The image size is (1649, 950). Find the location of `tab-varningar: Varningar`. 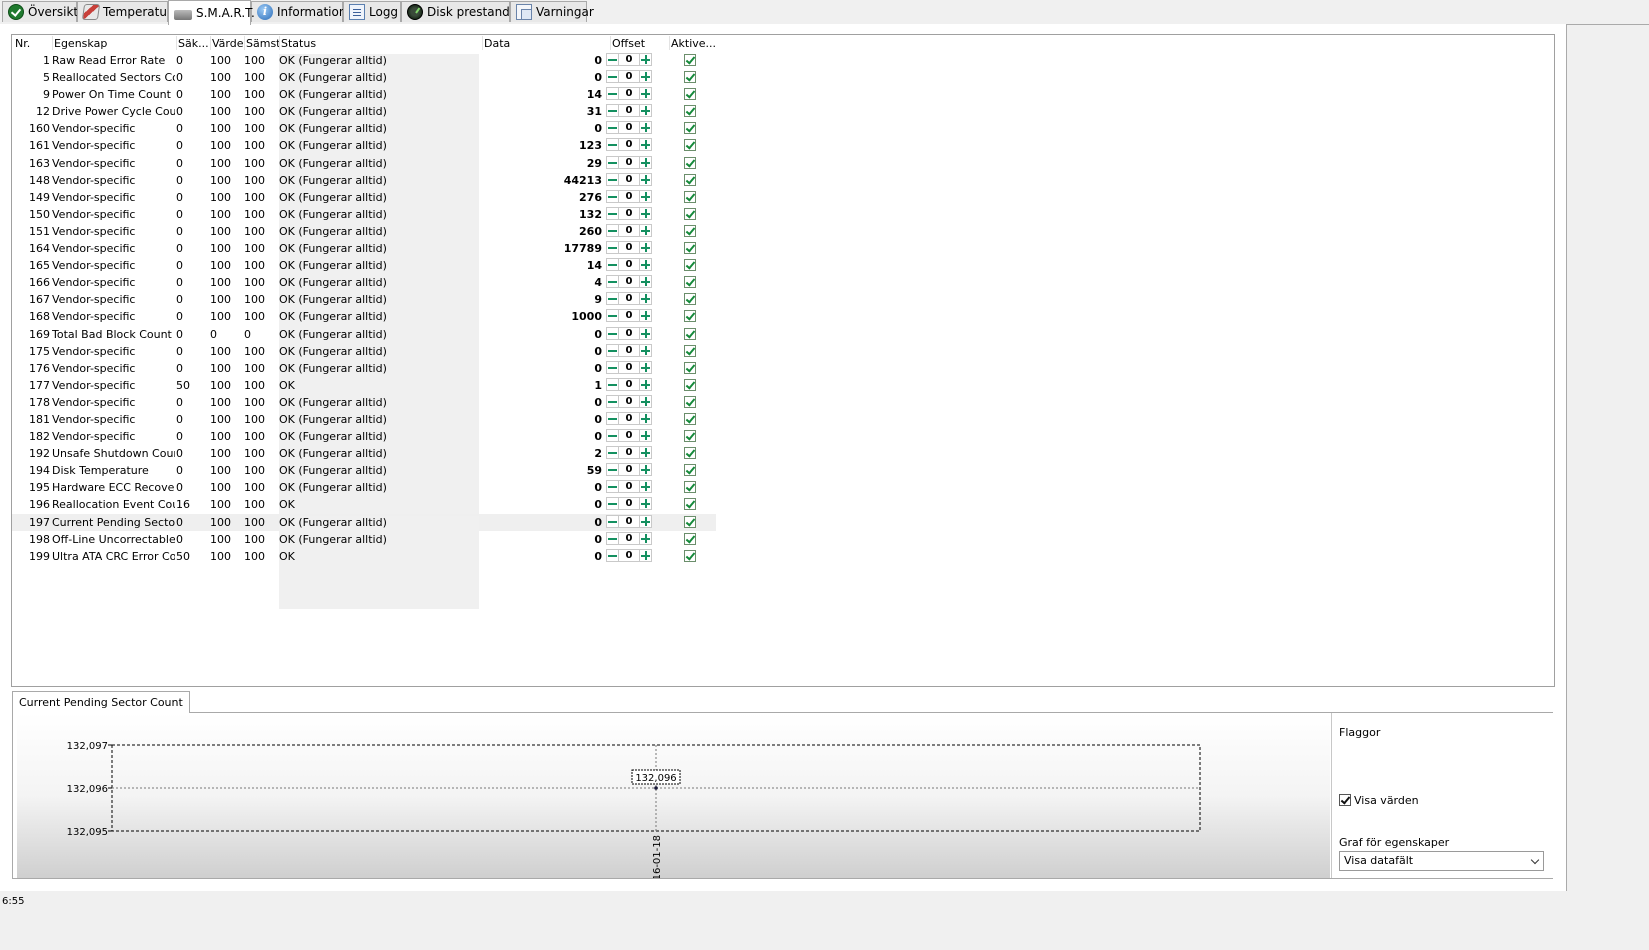

tab-varningar: Varningar is located at coordinates (552, 11).